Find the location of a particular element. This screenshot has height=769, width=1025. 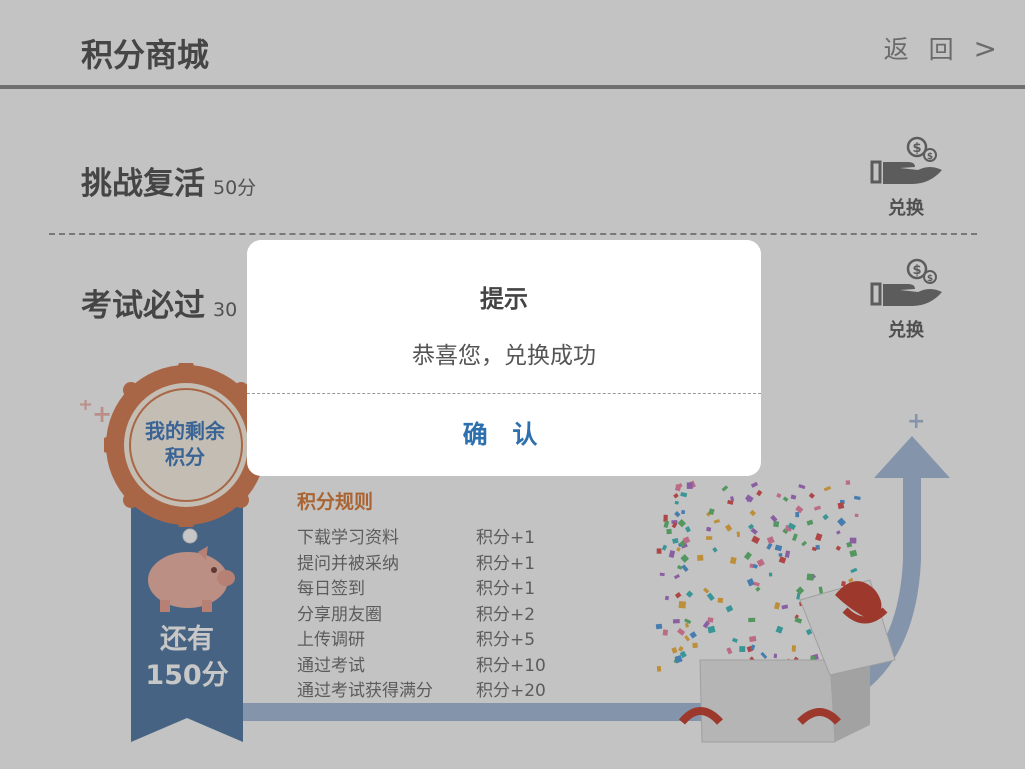

dialog-message: 恭喜您，兑换成功 is located at coordinates (504, 356).